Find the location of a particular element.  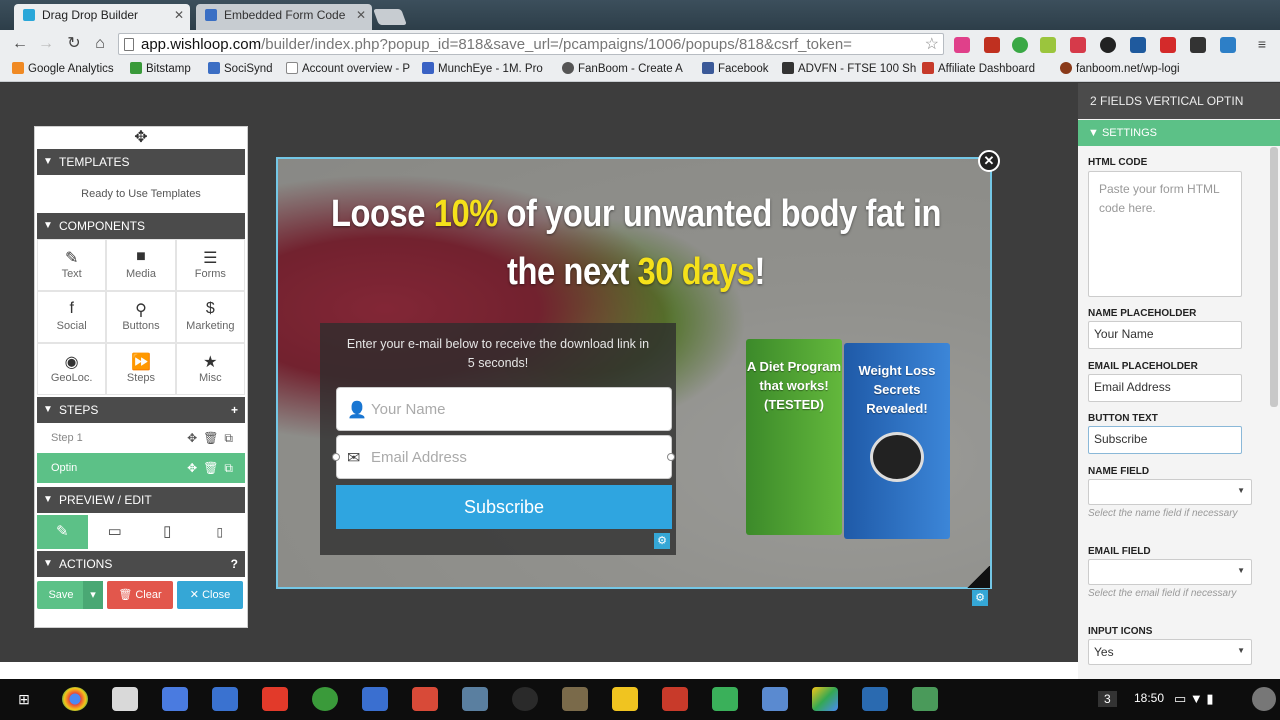

clear-button: 🗑 Clear is located at coordinates (140, 595).